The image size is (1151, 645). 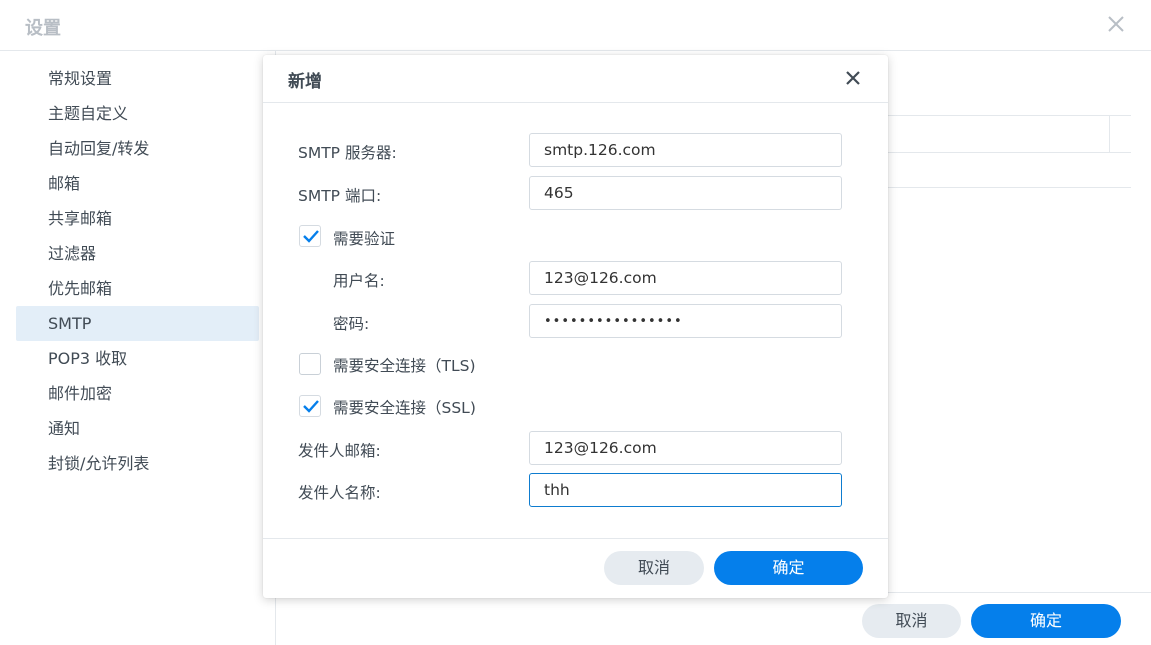 What do you see at coordinates (351, 324) in the screenshot?
I see `password-label: 密码:` at bounding box center [351, 324].